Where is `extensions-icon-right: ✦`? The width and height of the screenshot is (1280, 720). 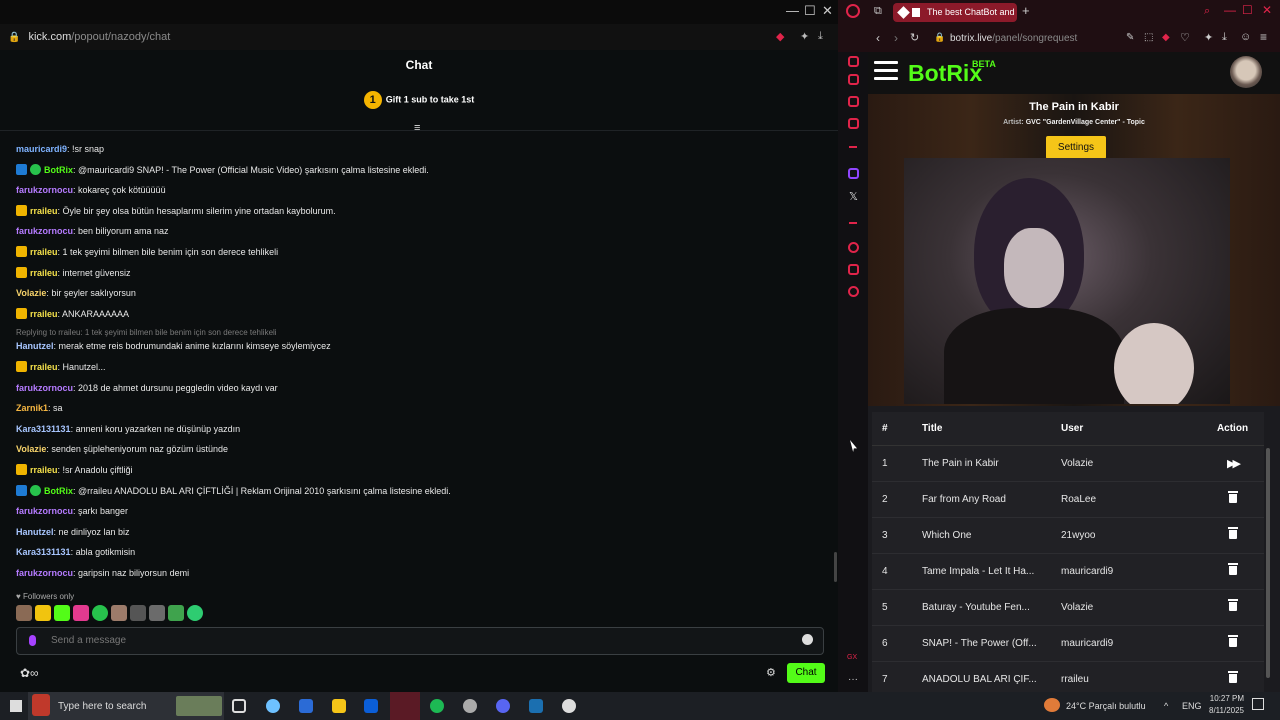
extensions-icon-right: ✦ is located at coordinates (1208, 37).